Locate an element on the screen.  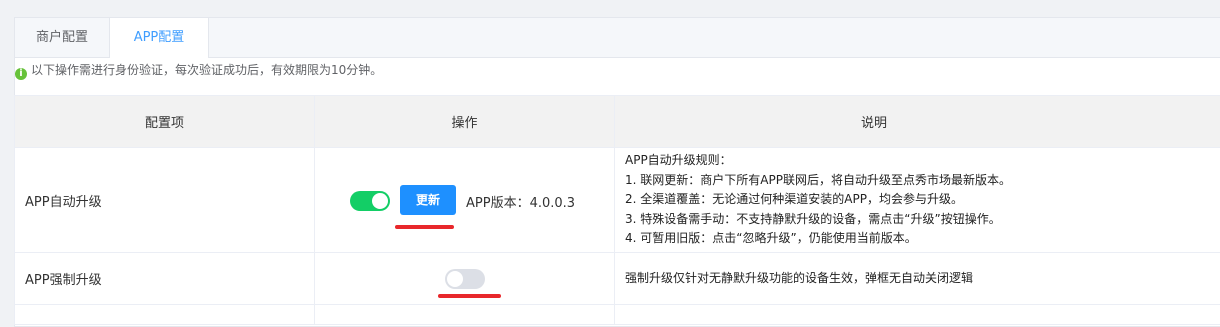
tab-app-config: APP配置 is located at coordinates (159, 38).